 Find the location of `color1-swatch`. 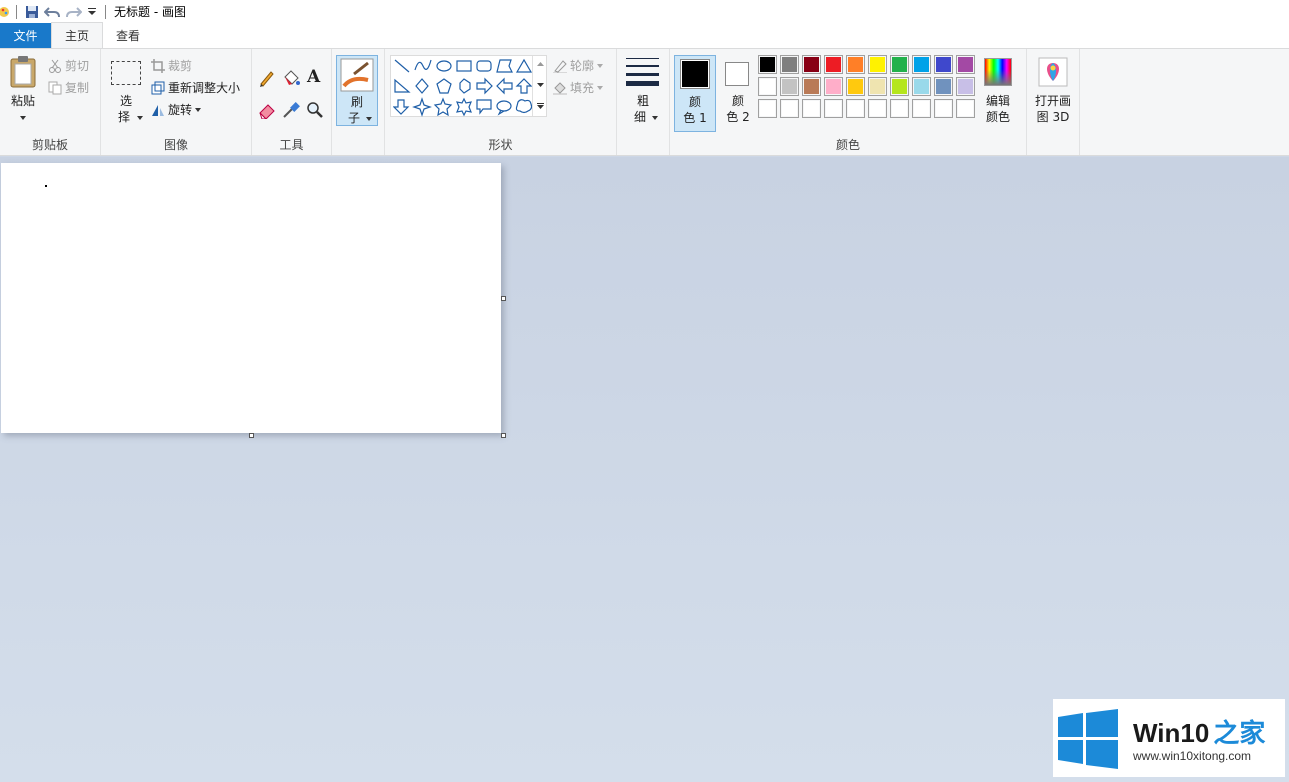

color1-swatch is located at coordinates (695, 74).